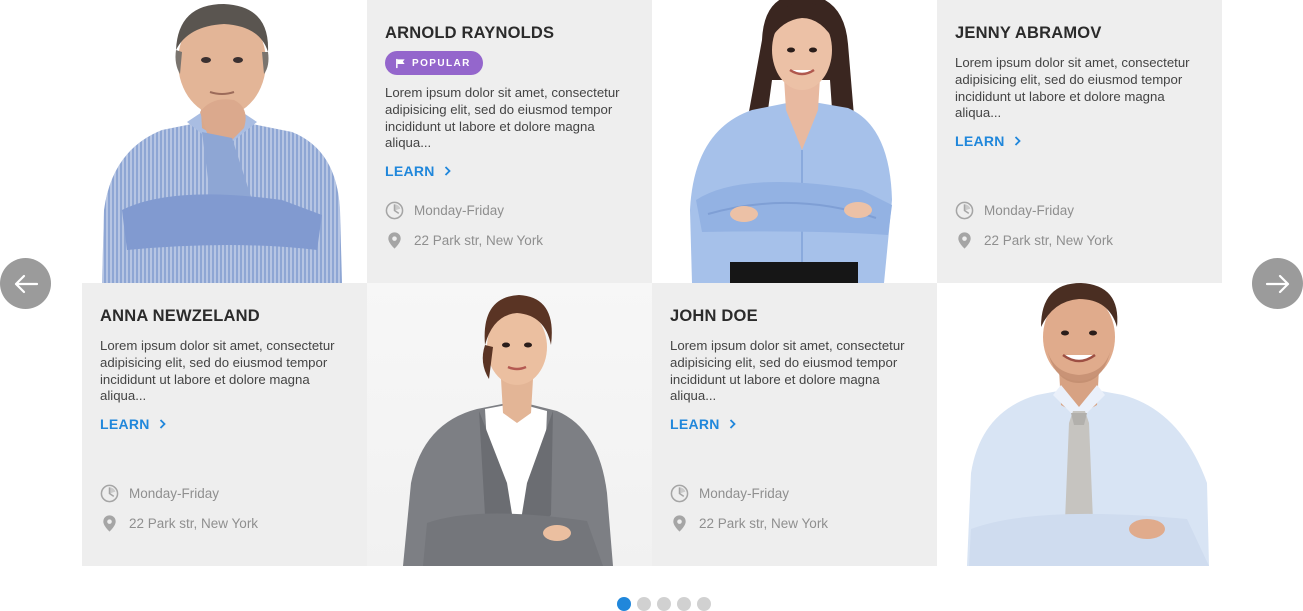 The image size is (1303, 611). I want to click on arrow-right-icon, so click(1277, 283).